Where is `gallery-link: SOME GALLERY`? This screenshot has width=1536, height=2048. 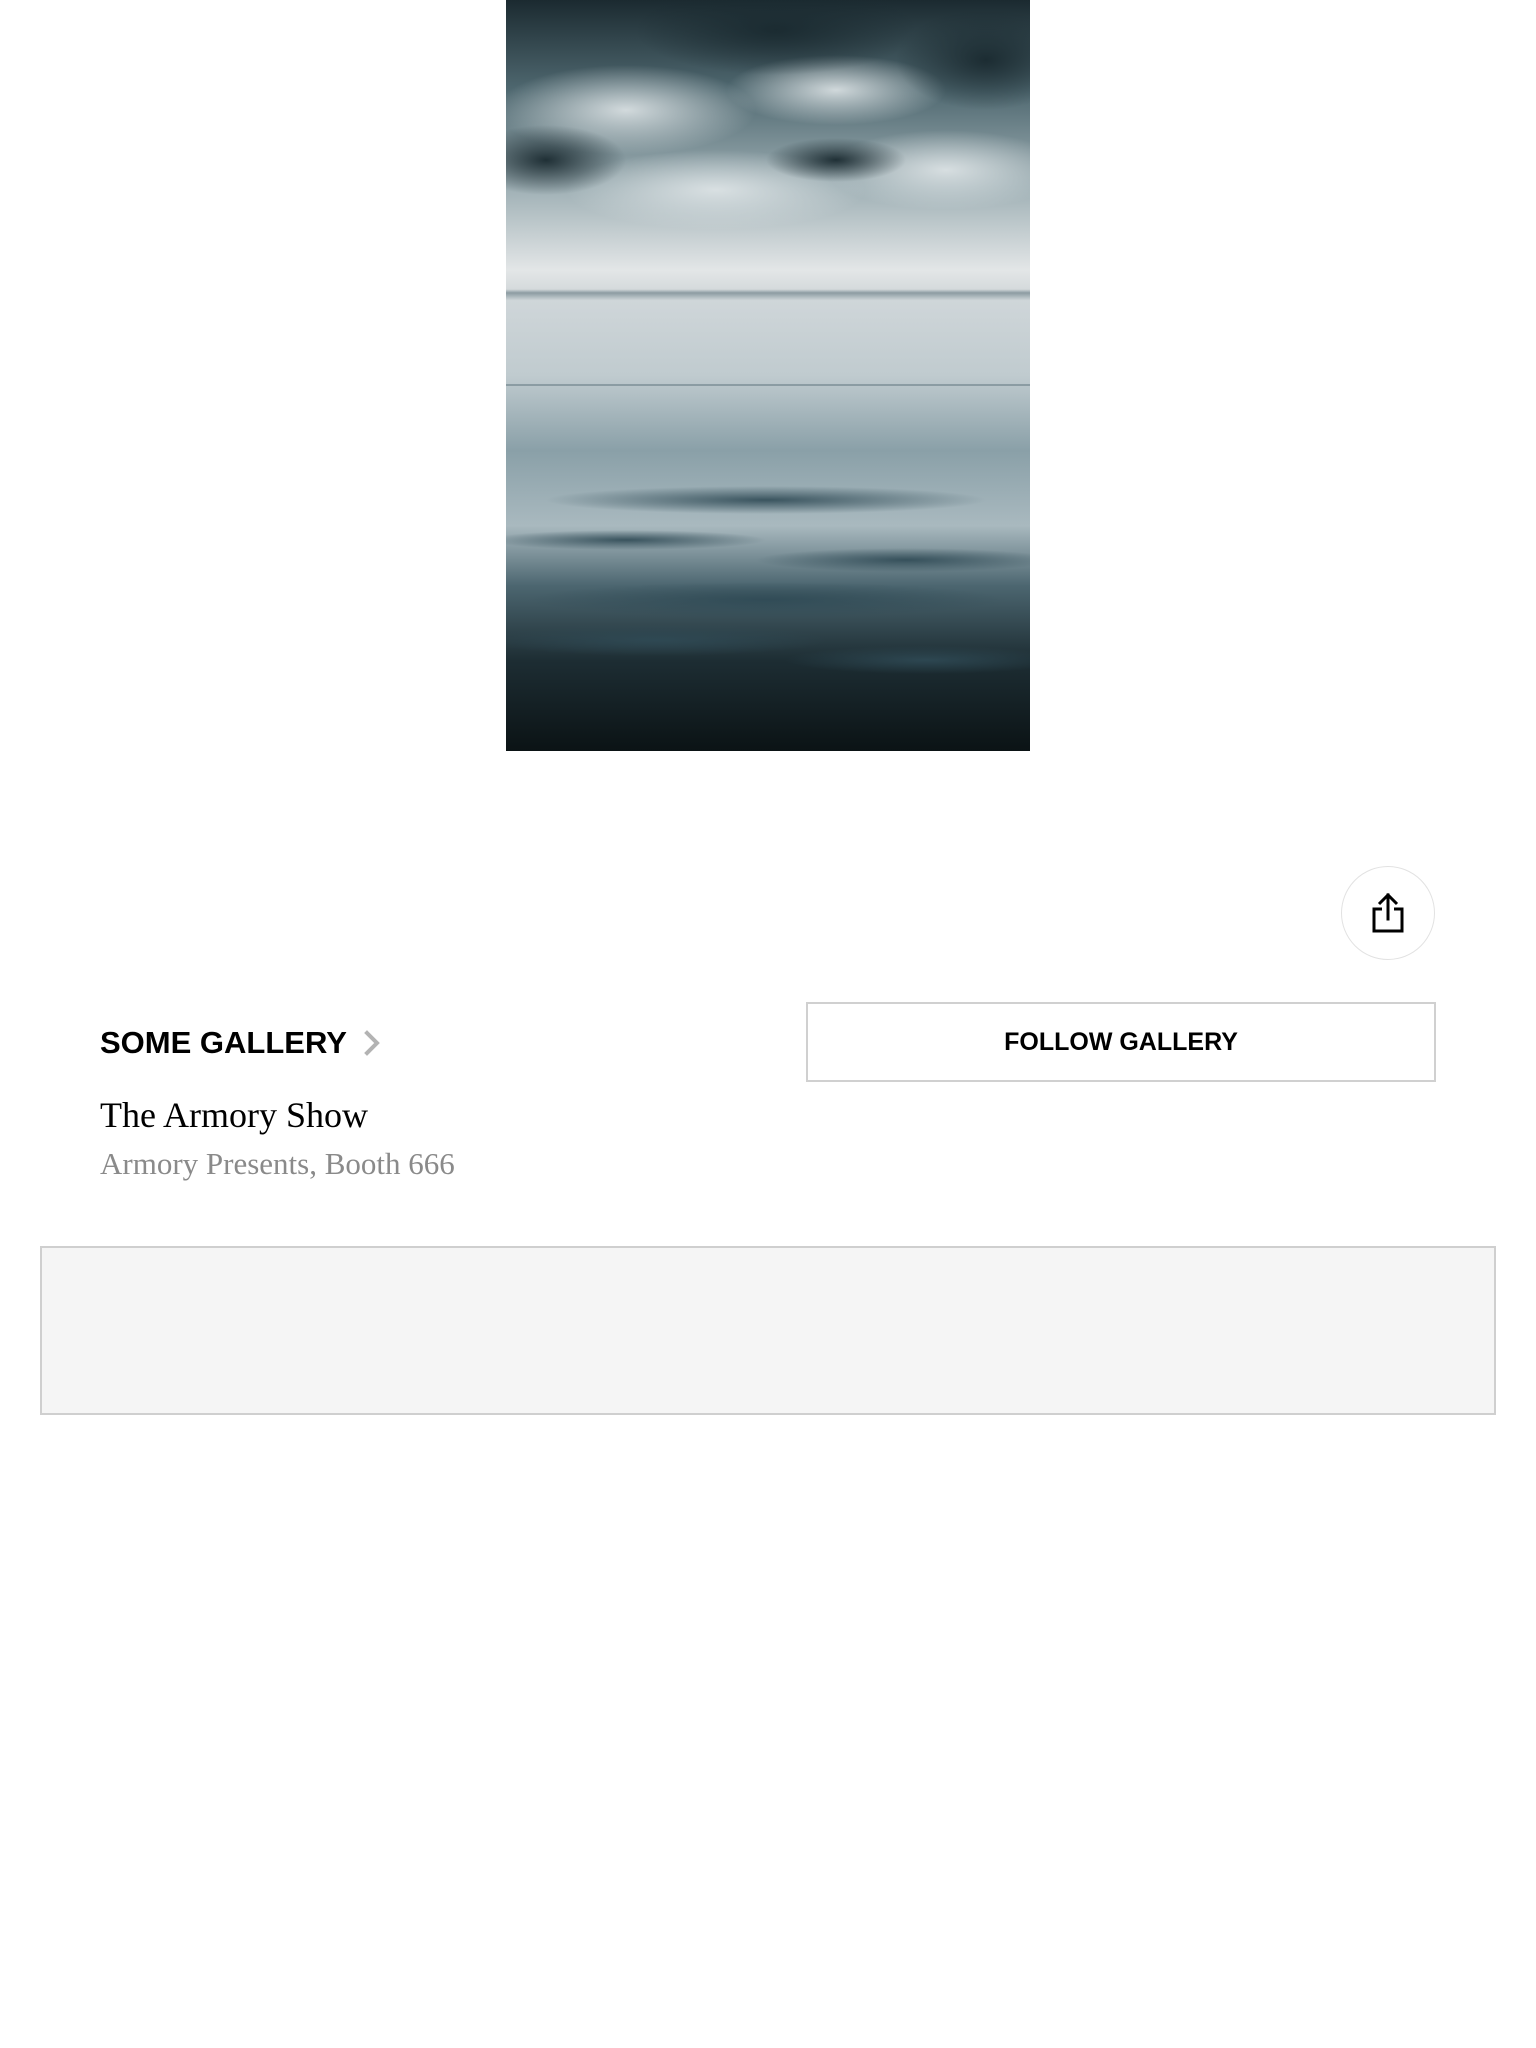
gallery-link: SOME GALLERY is located at coordinates (241, 1043).